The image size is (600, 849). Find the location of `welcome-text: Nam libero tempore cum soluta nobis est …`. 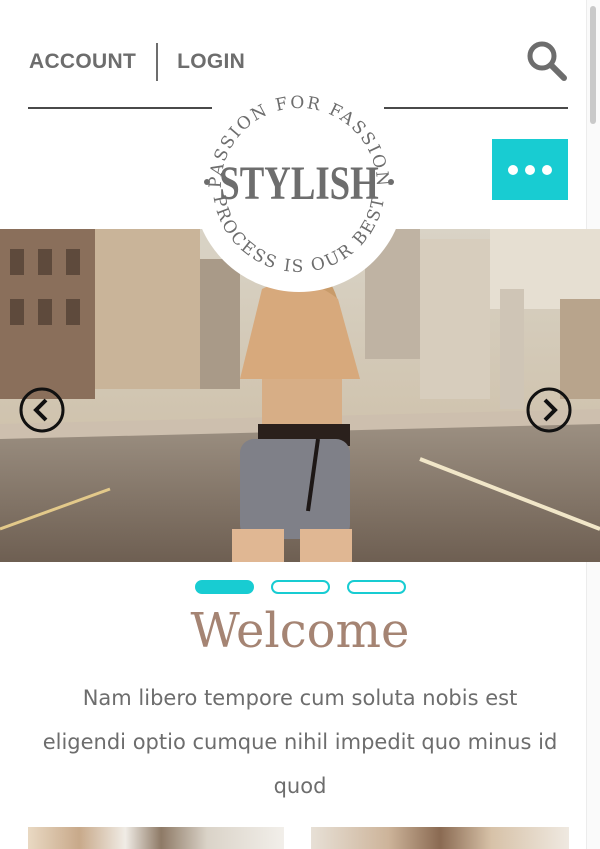

welcome-text: Nam libero tempore cum soluta nobis est … is located at coordinates (300, 742).